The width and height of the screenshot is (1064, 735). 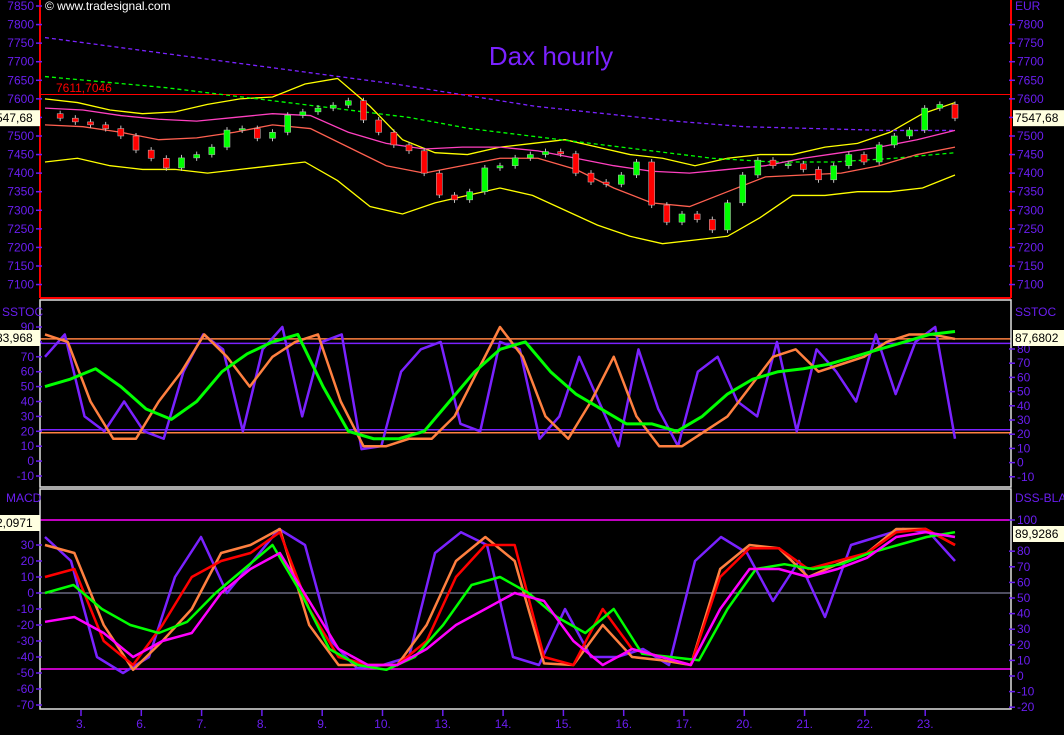 What do you see at coordinates (1030, 210) in the screenshot?
I see `price-tick-right: 7300` at bounding box center [1030, 210].